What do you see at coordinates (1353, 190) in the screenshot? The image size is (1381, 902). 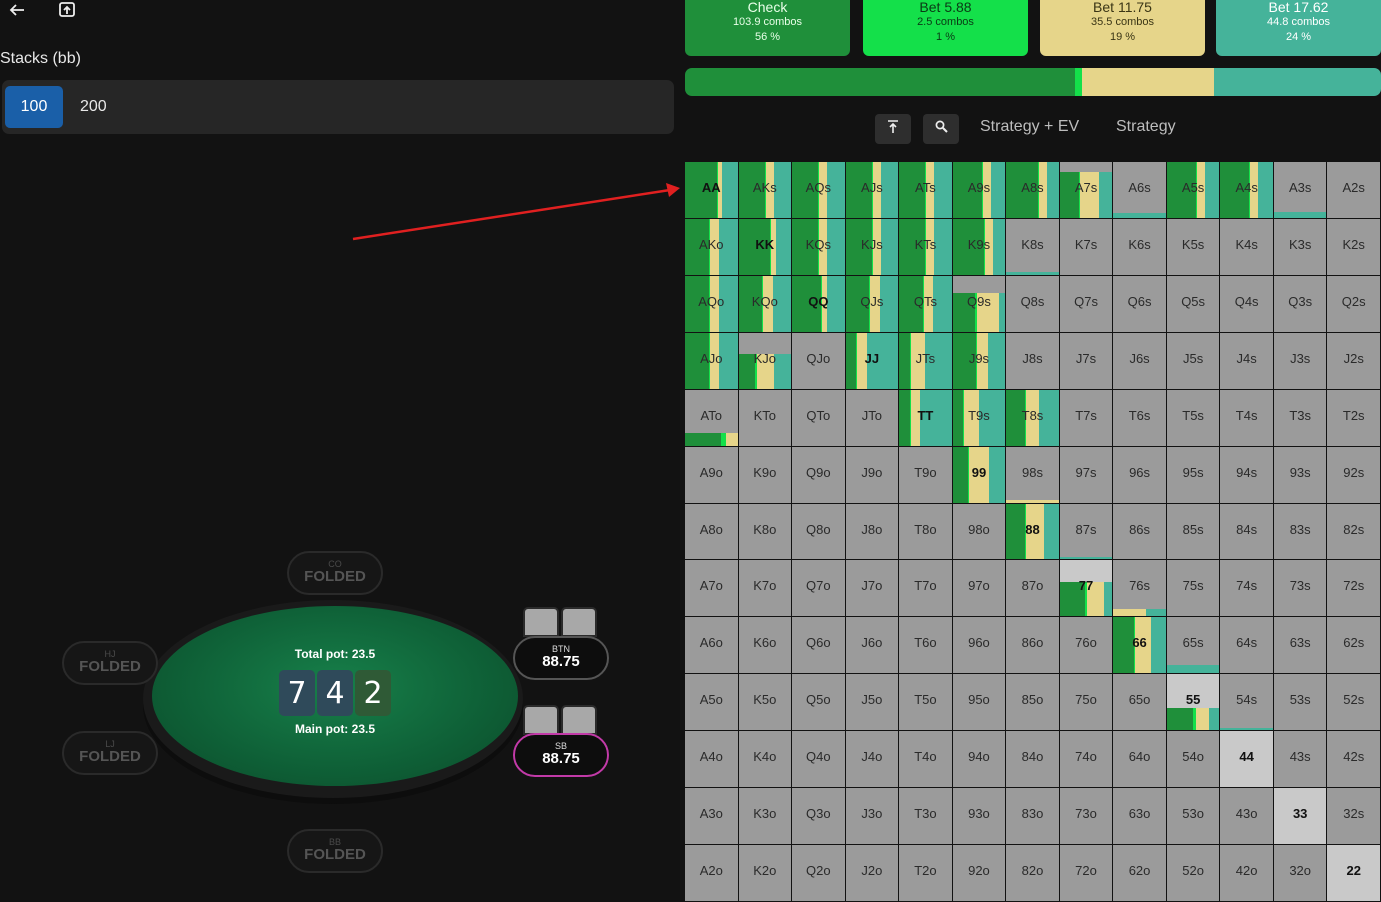 I see `hand-cell-a2s: A2s` at bounding box center [1353, 190].